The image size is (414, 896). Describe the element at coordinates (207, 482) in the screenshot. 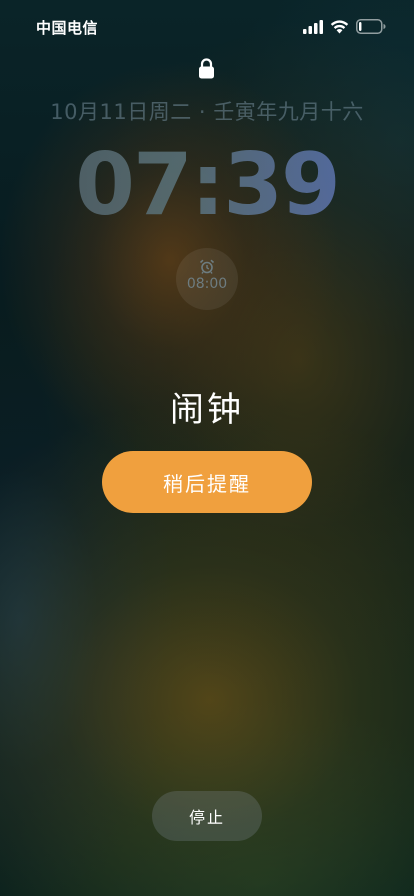

I see `snooze-button: 稍后提醒` at that location.